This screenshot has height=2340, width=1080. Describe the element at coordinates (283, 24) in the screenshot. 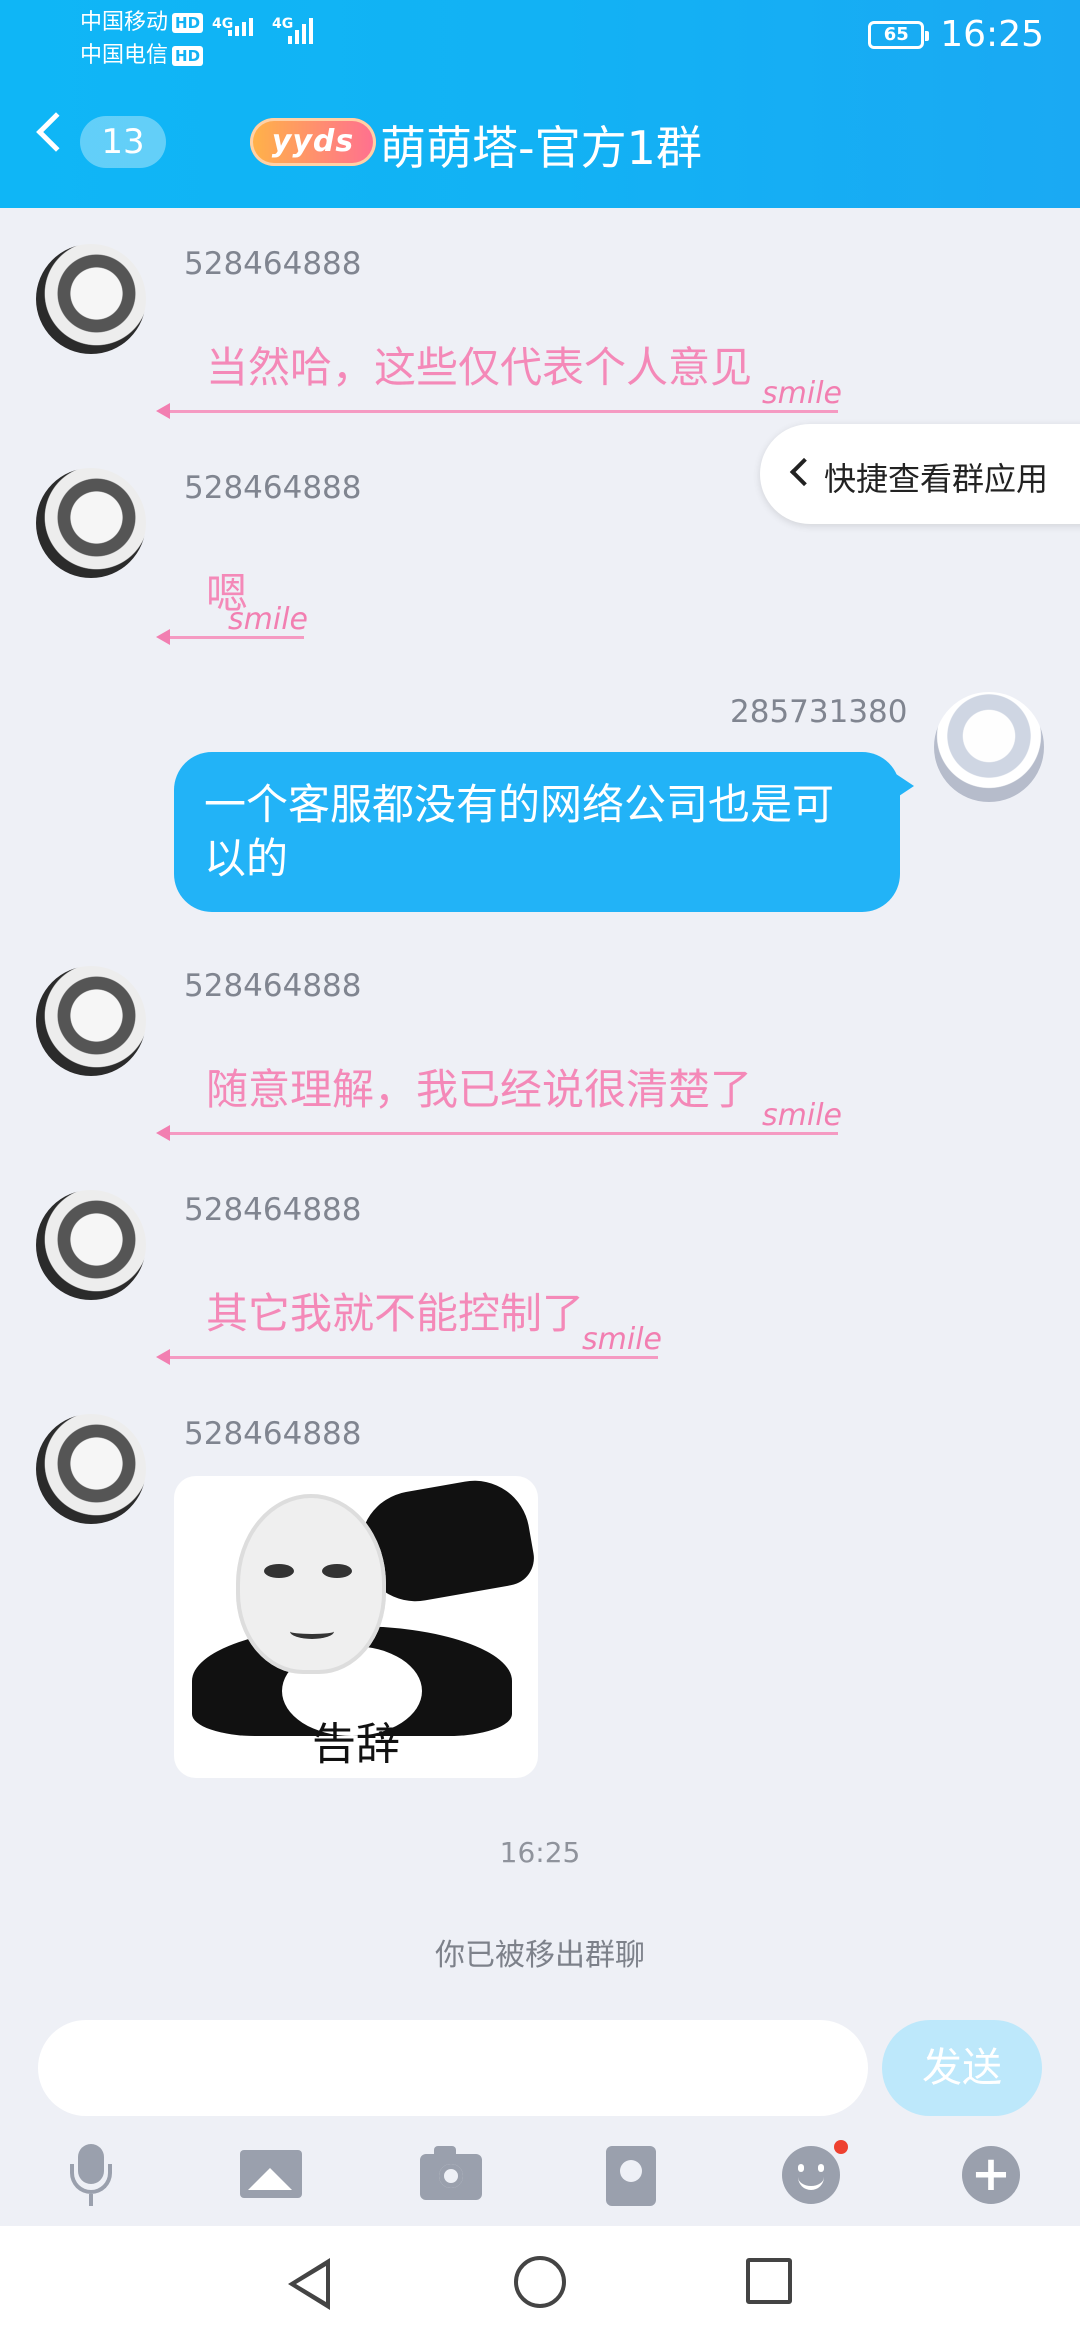

I see `net-label-2: 4G` at that location.